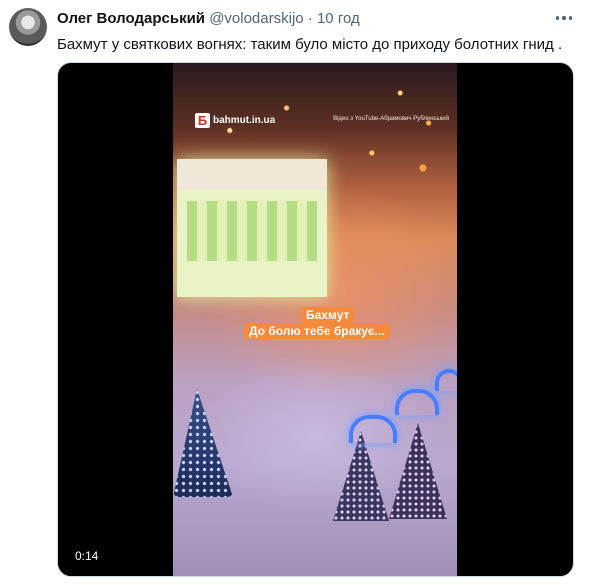  What do you see at coordinates (131, 18) in the screenshot?
I see `author-name: Олег Володарський` at bounding box center [131, 18].